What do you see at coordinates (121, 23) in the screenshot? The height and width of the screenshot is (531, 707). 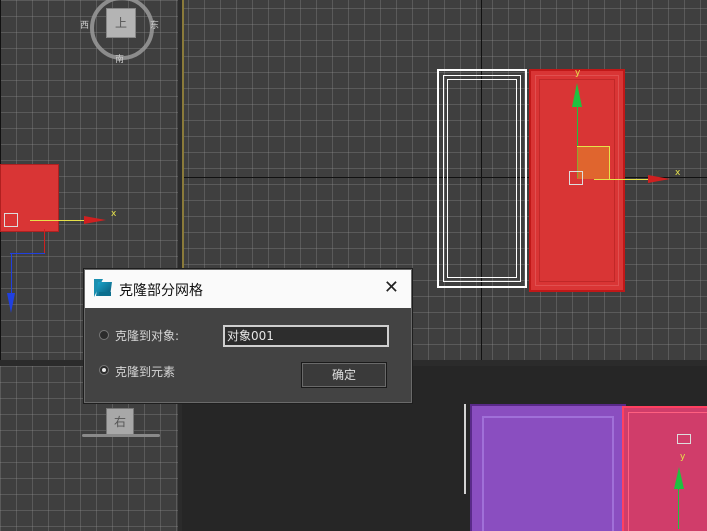 I see `viewcube-face-top: 上` at bounding box center [121, 23].